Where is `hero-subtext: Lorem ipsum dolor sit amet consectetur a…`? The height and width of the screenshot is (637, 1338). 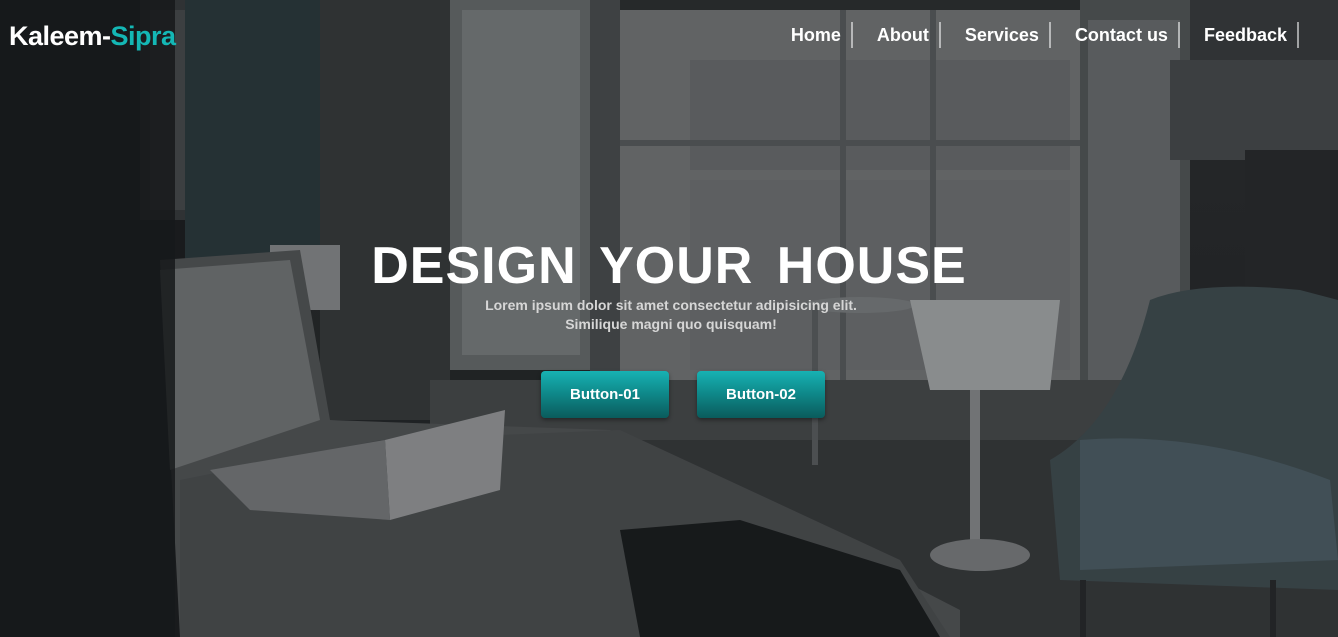 hero-subtext: Lorem ipsum dolor sit amet consectetur a… is located at coordinates (671, 314).